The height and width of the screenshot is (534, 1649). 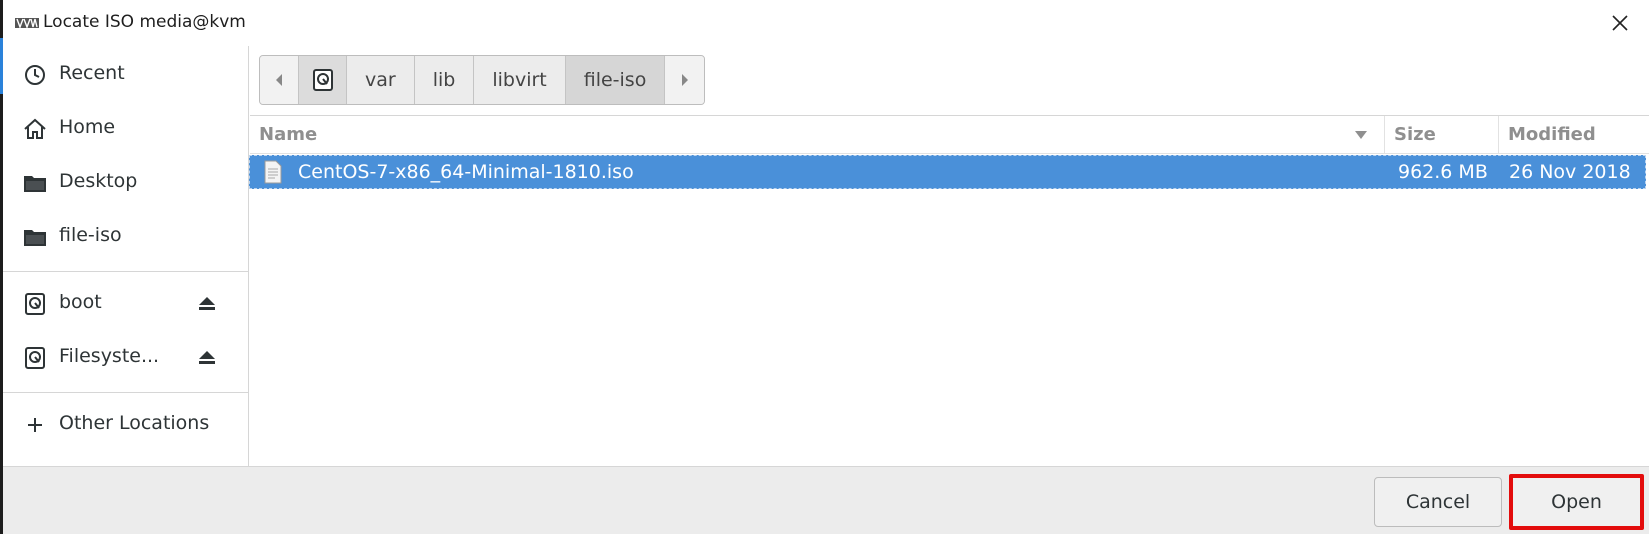 I want to click on file-icon, so click(x=273, y=172).